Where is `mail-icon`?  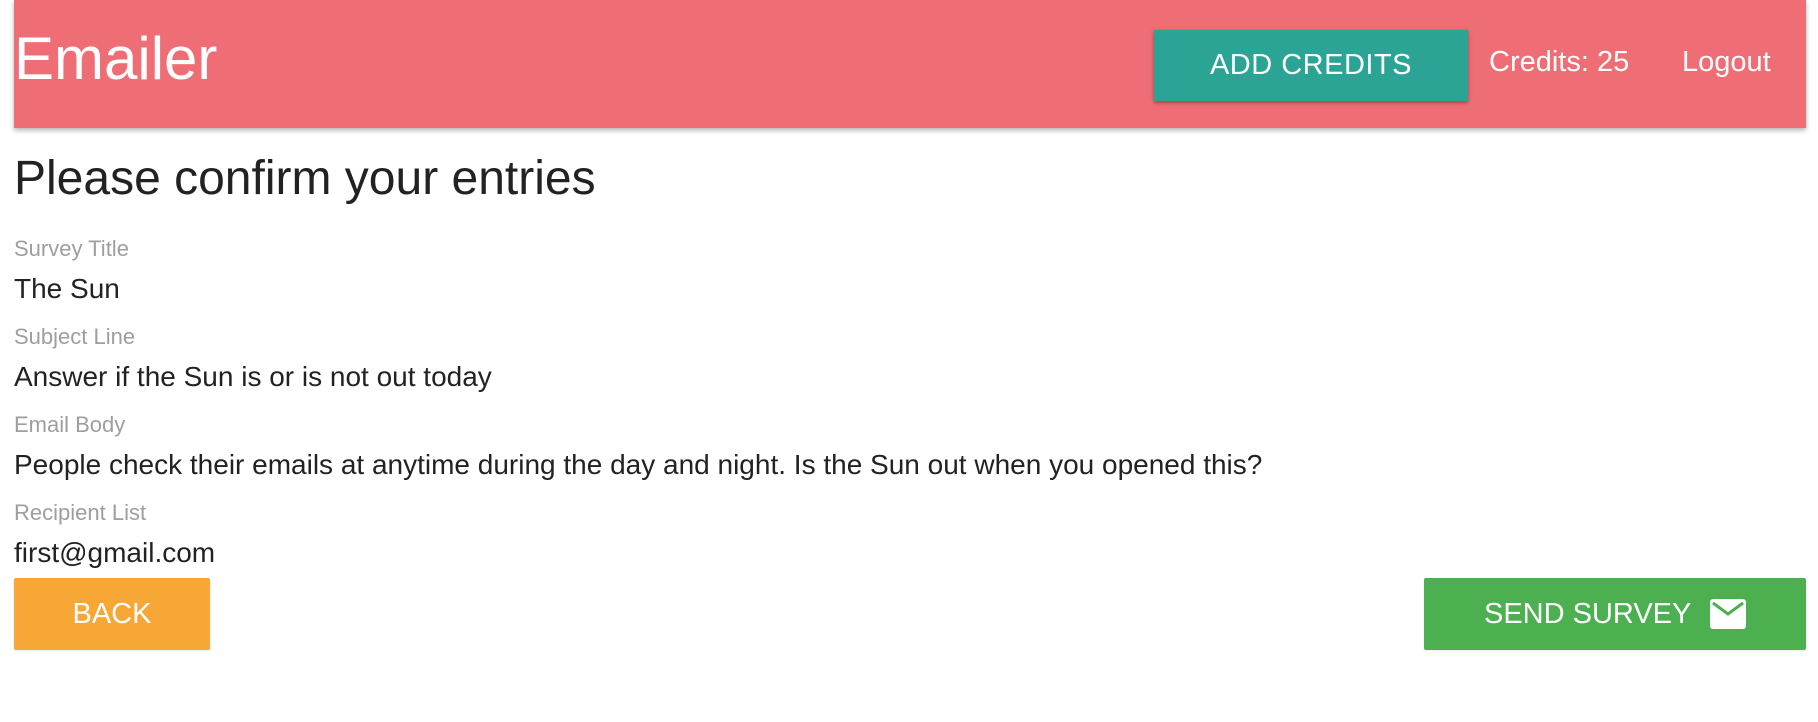 mail-icon is located at coordinates (1728, 614).